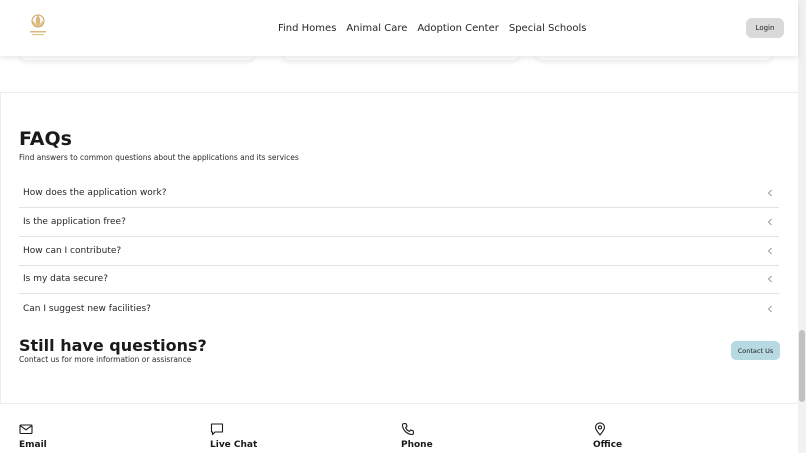 The image size is (806, 453). What do you see at coordinates (113, 345) in the screenshot?
I see `still-questions-title: Still have questions?` at bounding box center [113, 345].